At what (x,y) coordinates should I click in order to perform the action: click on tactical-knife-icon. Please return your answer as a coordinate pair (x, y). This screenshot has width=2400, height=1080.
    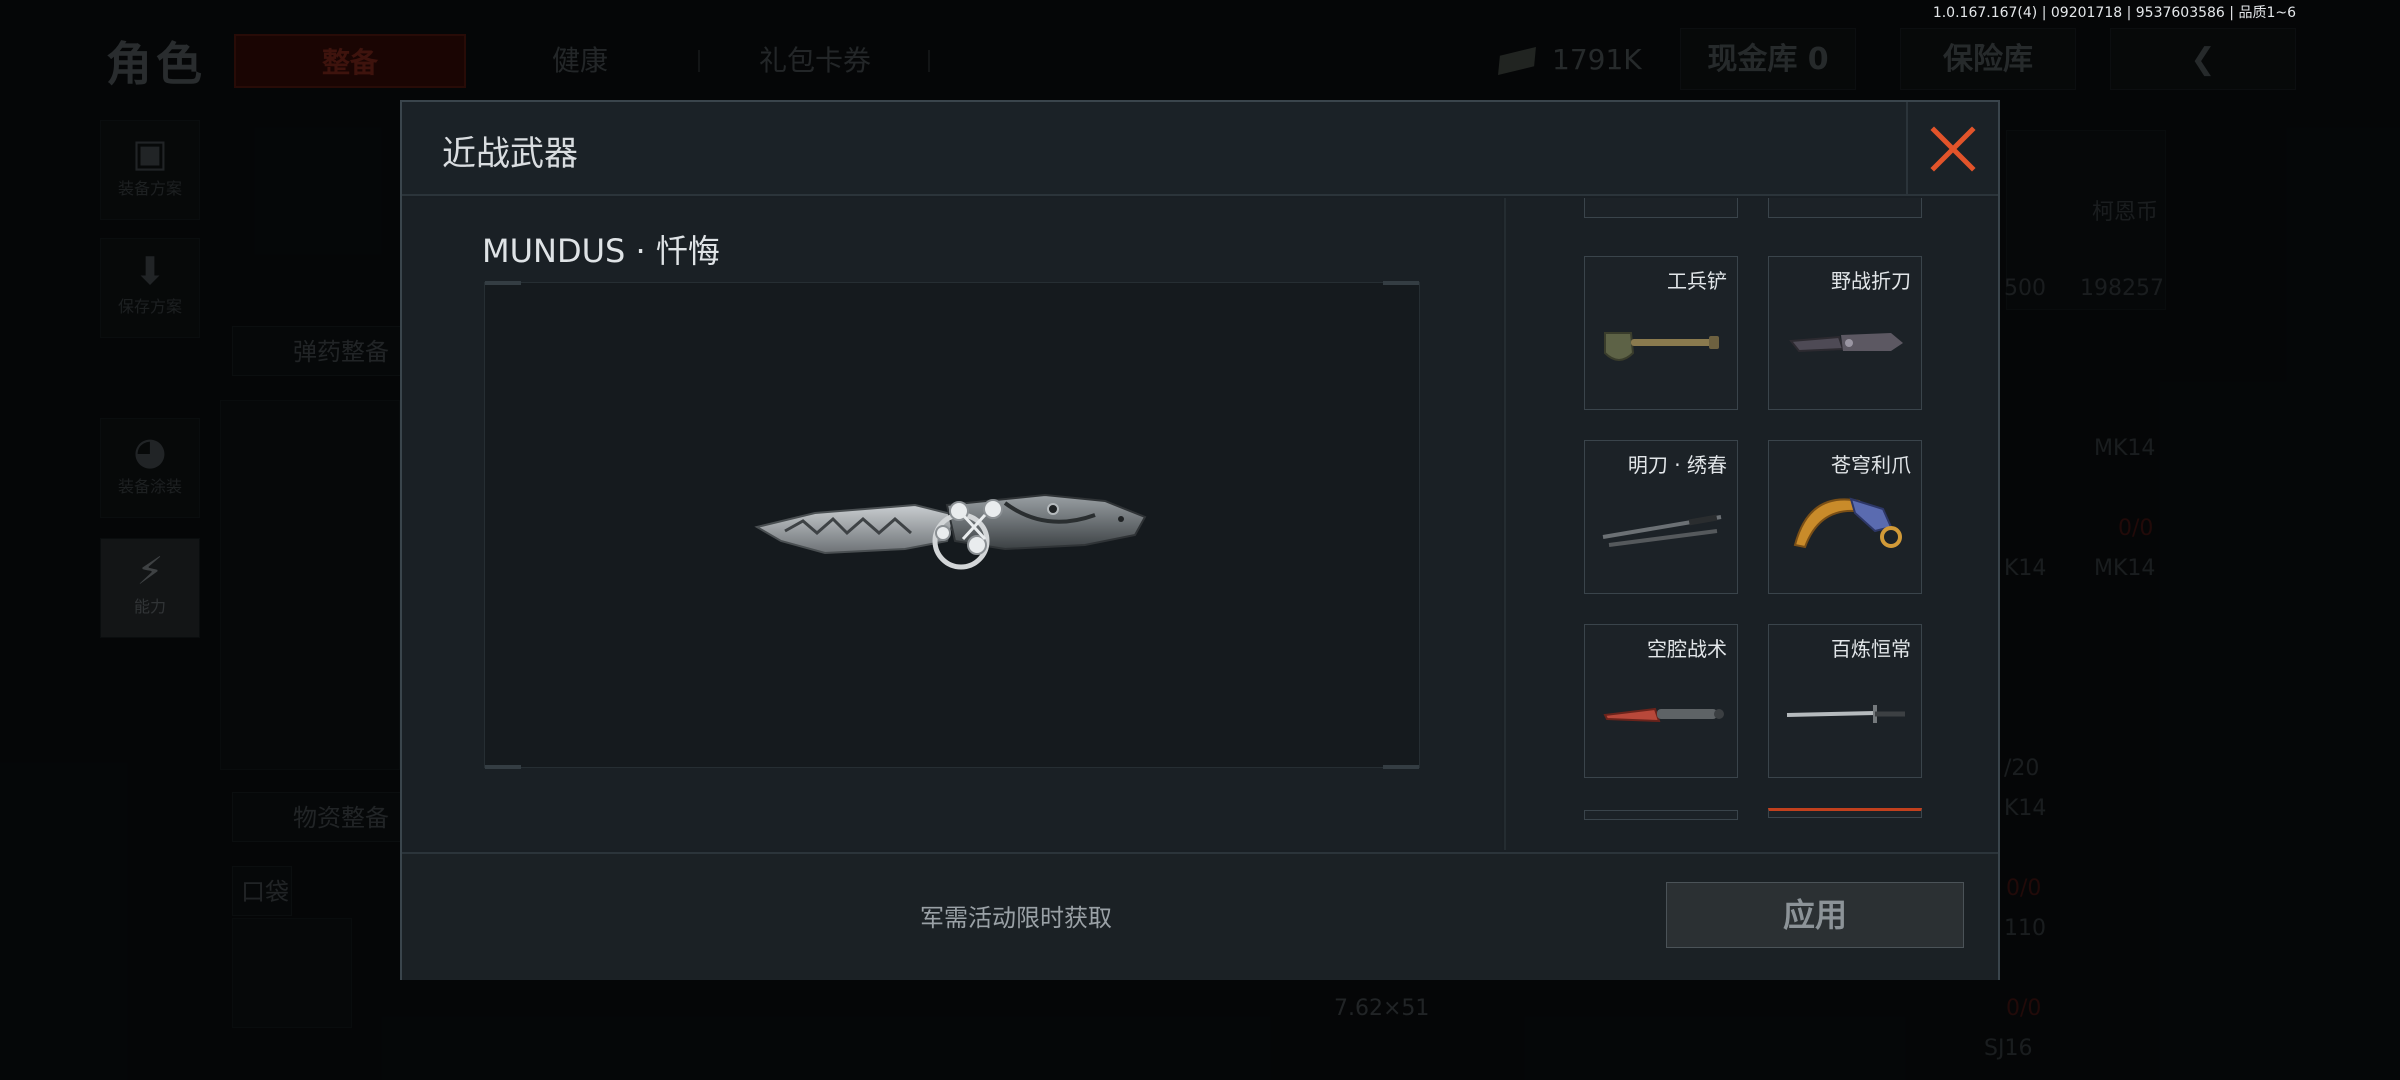
    Looking at the image, I should click on (1663, 715).